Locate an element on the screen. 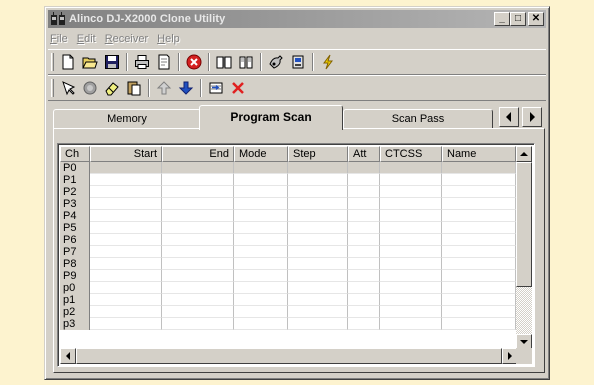 The width and height of the screenshot is (594, 385). move-up-button is located at coordinates (164, 88).